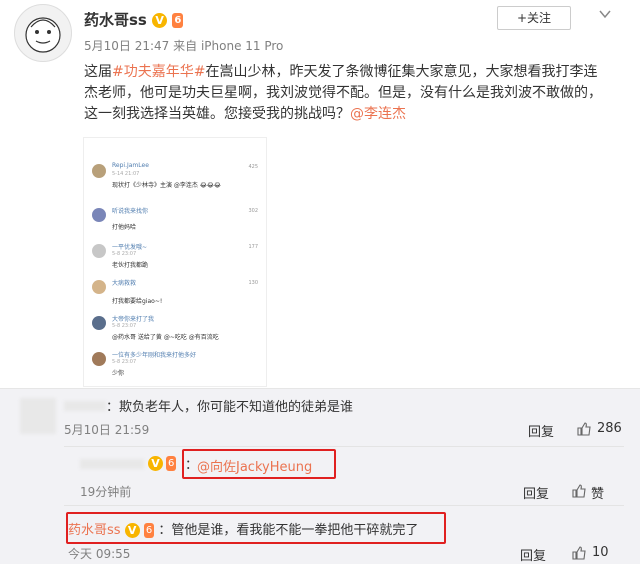  I want to click on list-item-name: 大病救救, so click(124, 283).